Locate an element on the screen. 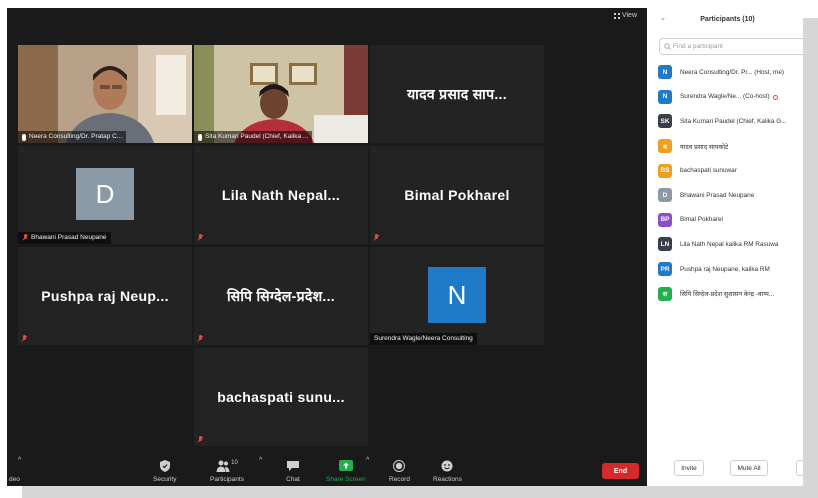  participant-row: य यादव प्रसाद सापकोटे is located at coordinates (727, 146).